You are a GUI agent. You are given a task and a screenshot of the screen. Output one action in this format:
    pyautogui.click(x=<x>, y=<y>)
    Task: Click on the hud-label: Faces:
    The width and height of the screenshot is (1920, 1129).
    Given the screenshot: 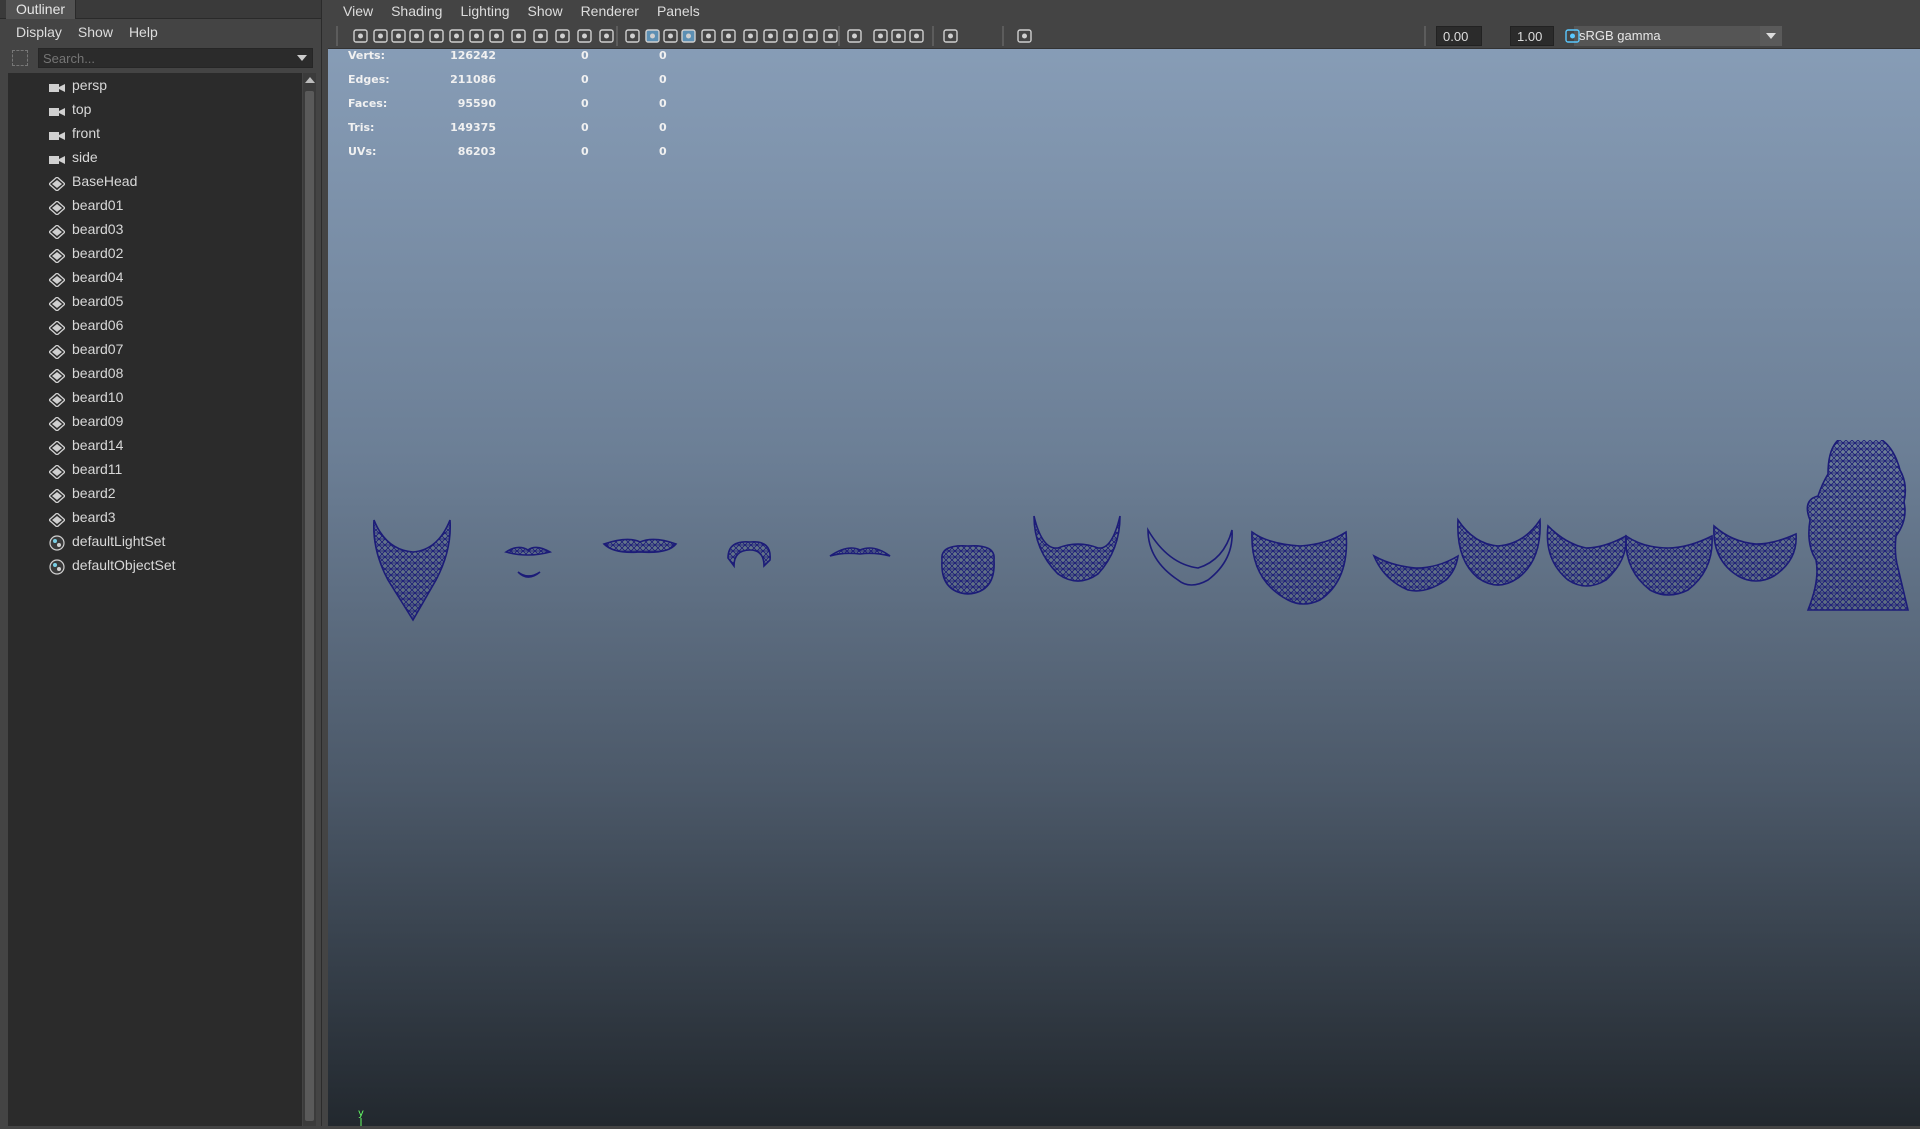 What is the action you would take?
    pyautogui.click(x=368, y=103)
    